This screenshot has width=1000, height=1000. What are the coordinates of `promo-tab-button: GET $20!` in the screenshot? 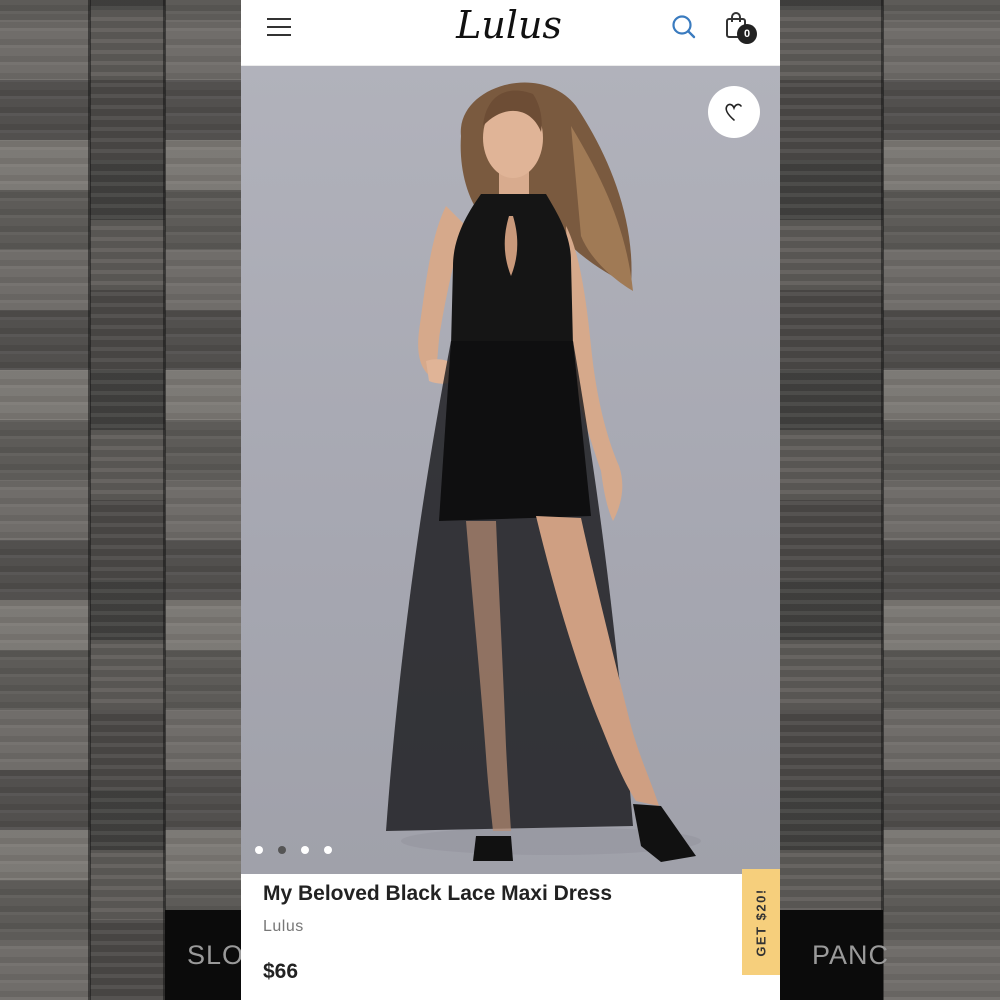 It's located at (761, 922).